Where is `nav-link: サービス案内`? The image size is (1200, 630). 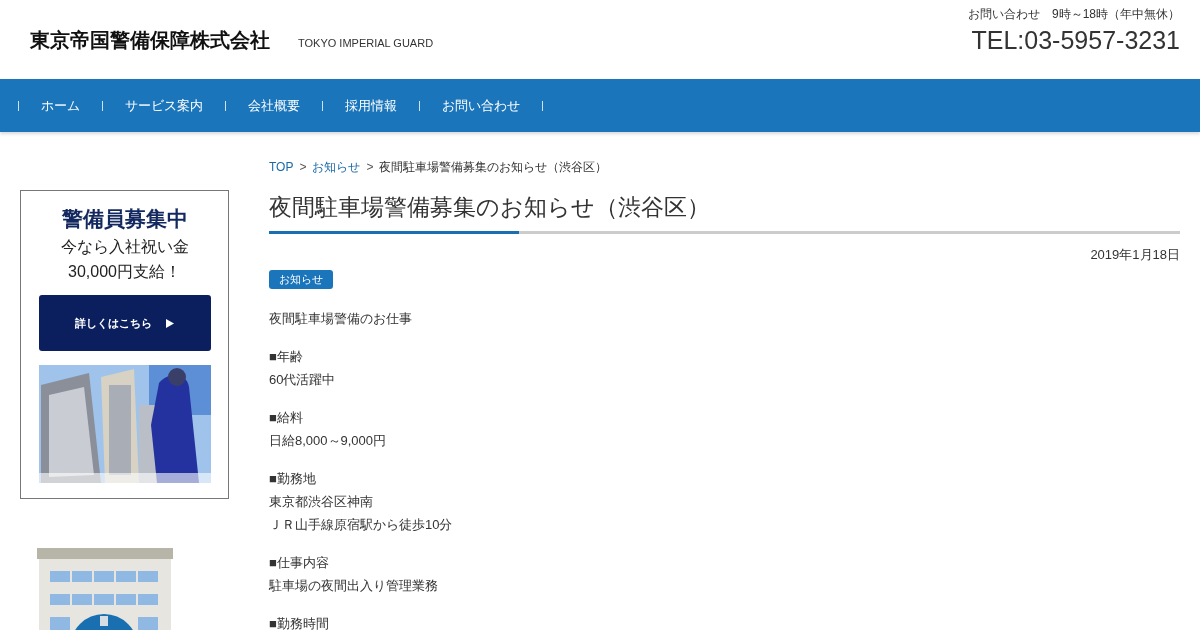
nav-link: サービス案内 is located at coordinates (164, 105).